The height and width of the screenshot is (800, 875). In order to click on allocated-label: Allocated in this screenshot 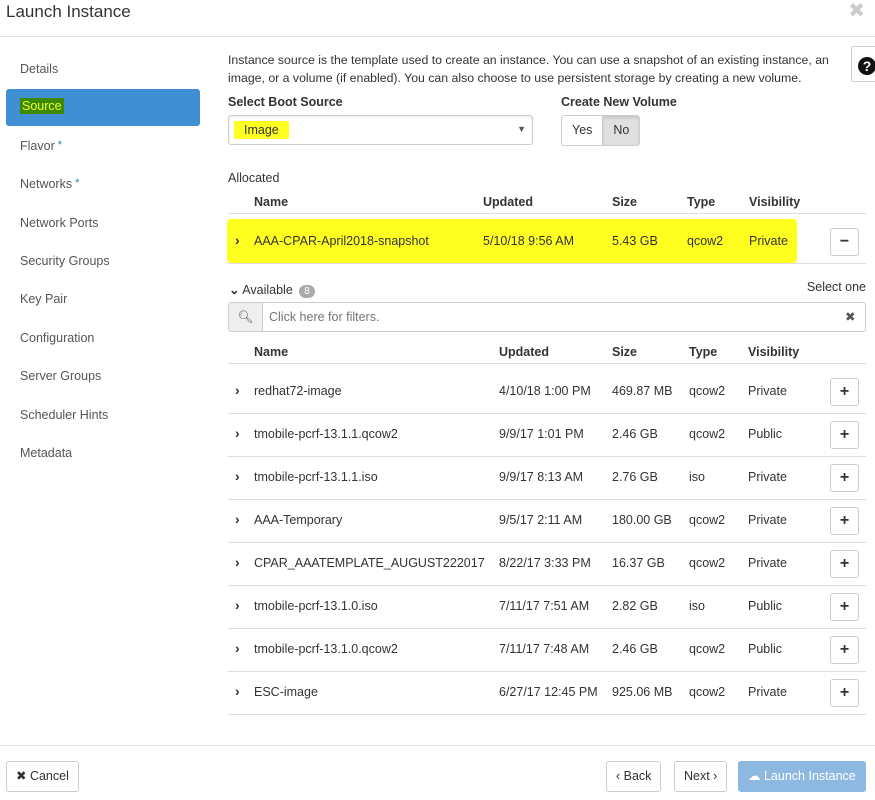, I will do `click(254, 178)`.